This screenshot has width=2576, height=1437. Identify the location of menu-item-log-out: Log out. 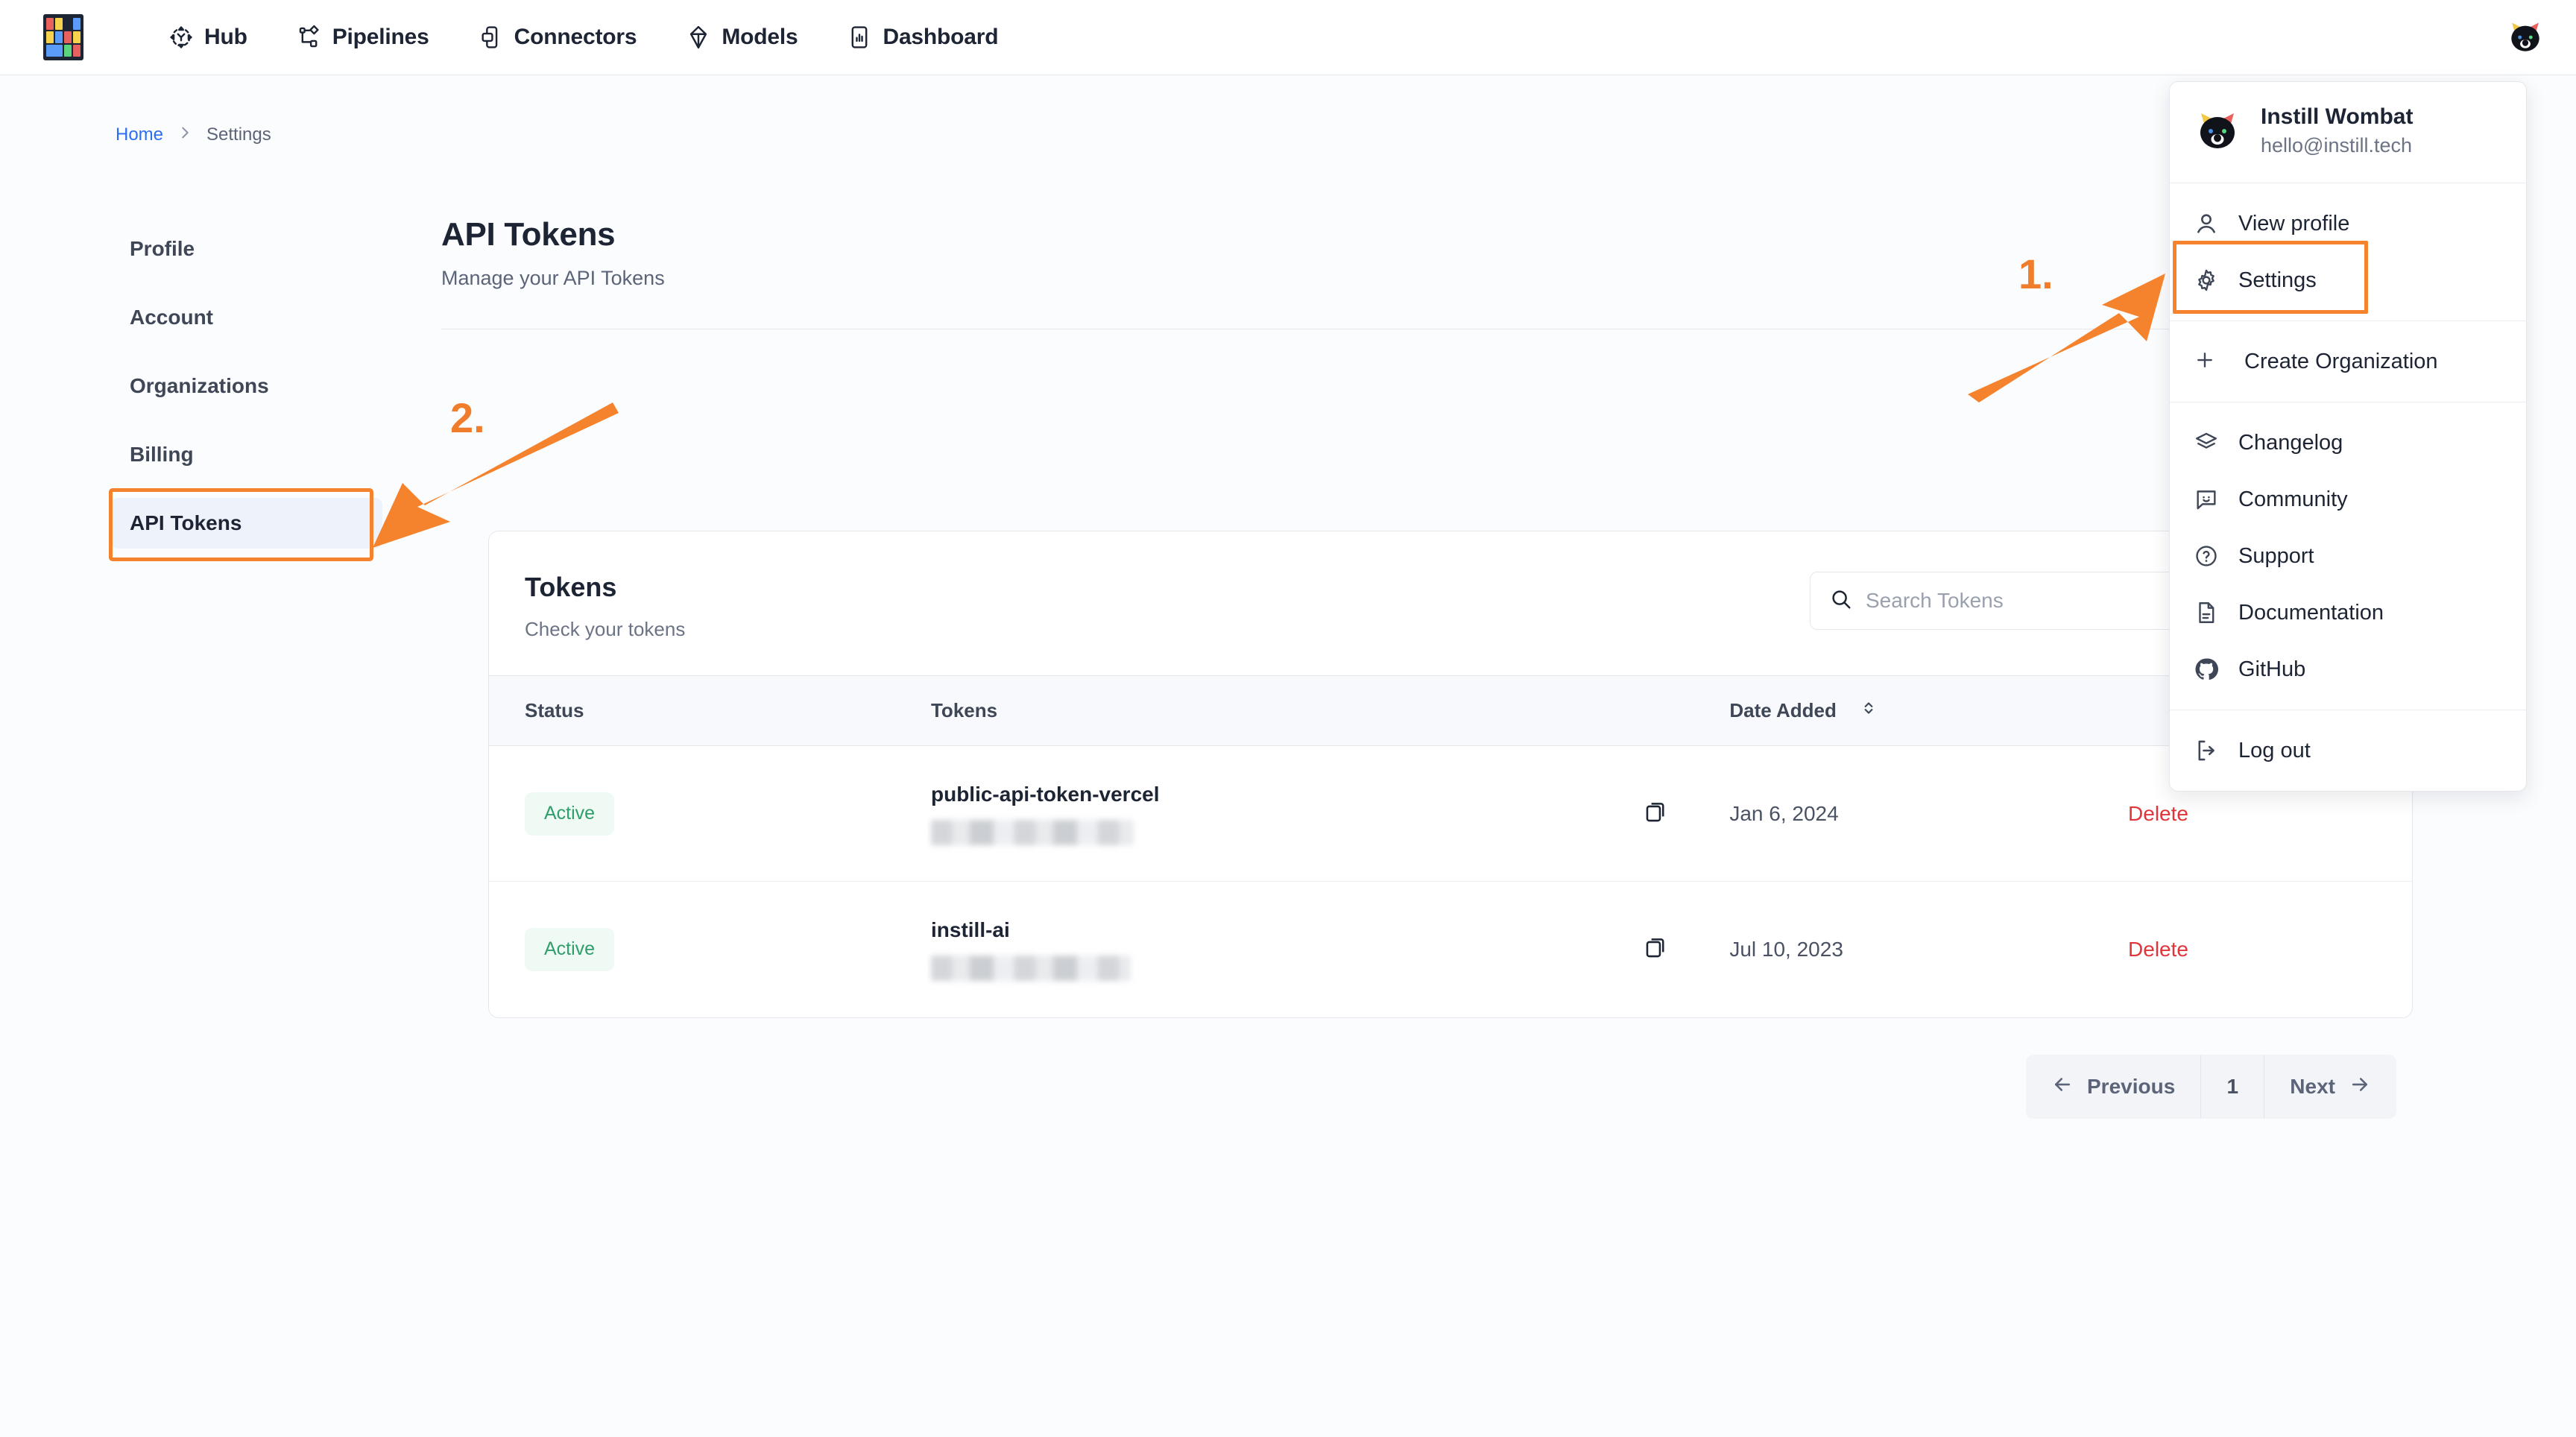
(2348, 751).